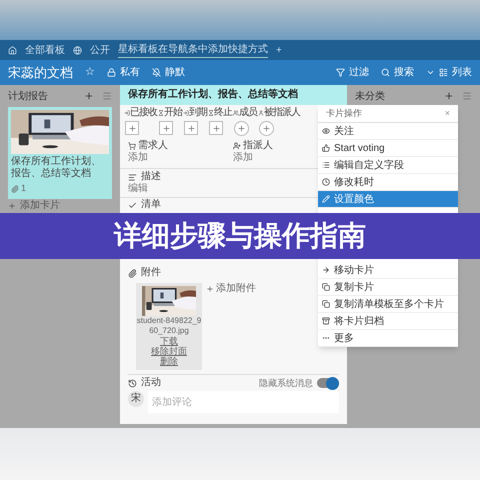 The height and width of the screenshot is (480, 480). What do you see at coordinates (388, 148) in the screenshot?
I see `menu-item: Start voting` at bounding box center [388, 148].